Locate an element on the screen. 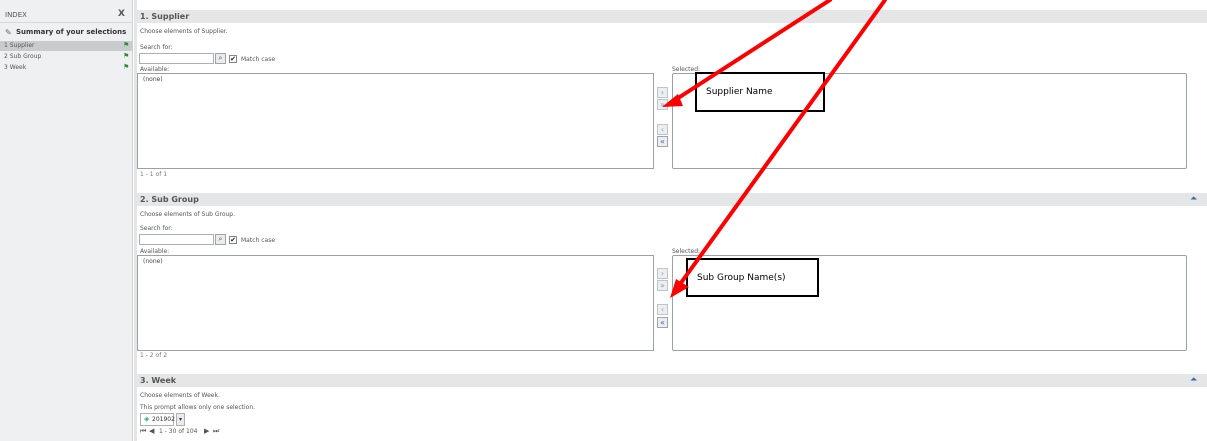  week-select: ◈ 201902 is located at coordinates (157, 419).